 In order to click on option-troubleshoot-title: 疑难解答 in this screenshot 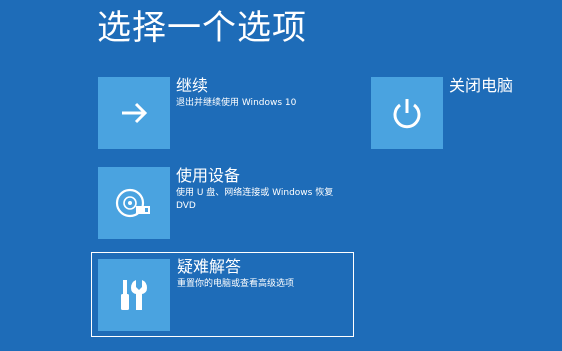, I will do `click(209, 266)`.